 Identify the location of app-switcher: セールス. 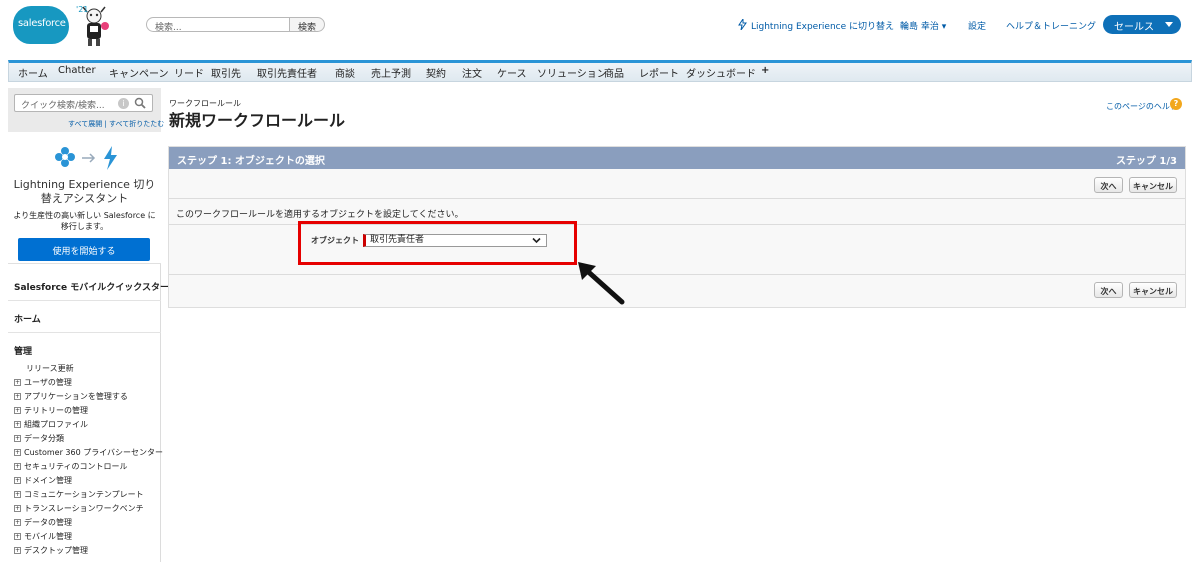
(1142, 24).